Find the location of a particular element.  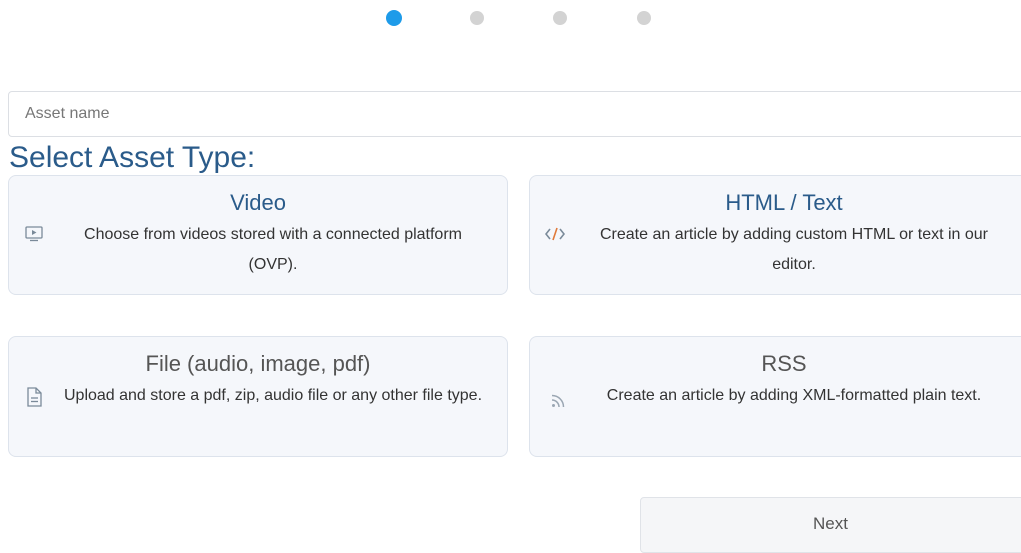

card-title: RSS is located at coordinates (784, 363).